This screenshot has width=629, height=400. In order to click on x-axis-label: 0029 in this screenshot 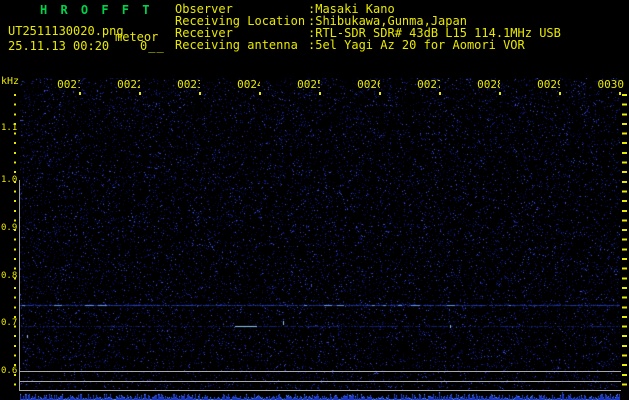, I will do `click(548, 84)`.